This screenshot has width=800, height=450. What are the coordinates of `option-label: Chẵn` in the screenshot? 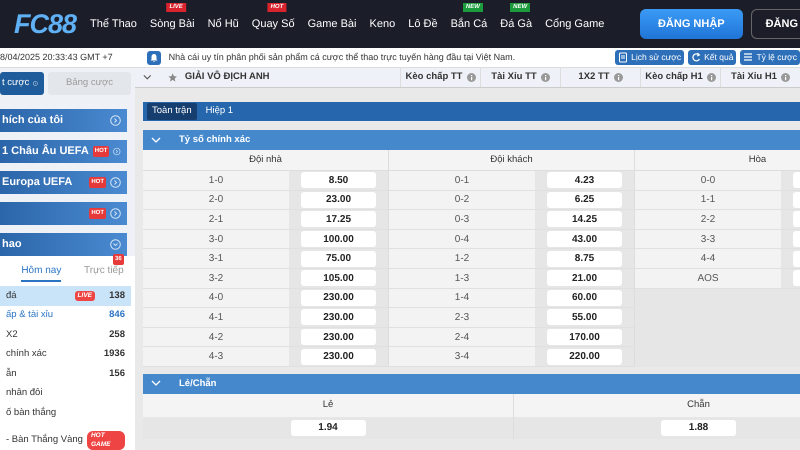 It's located at (698, 405).